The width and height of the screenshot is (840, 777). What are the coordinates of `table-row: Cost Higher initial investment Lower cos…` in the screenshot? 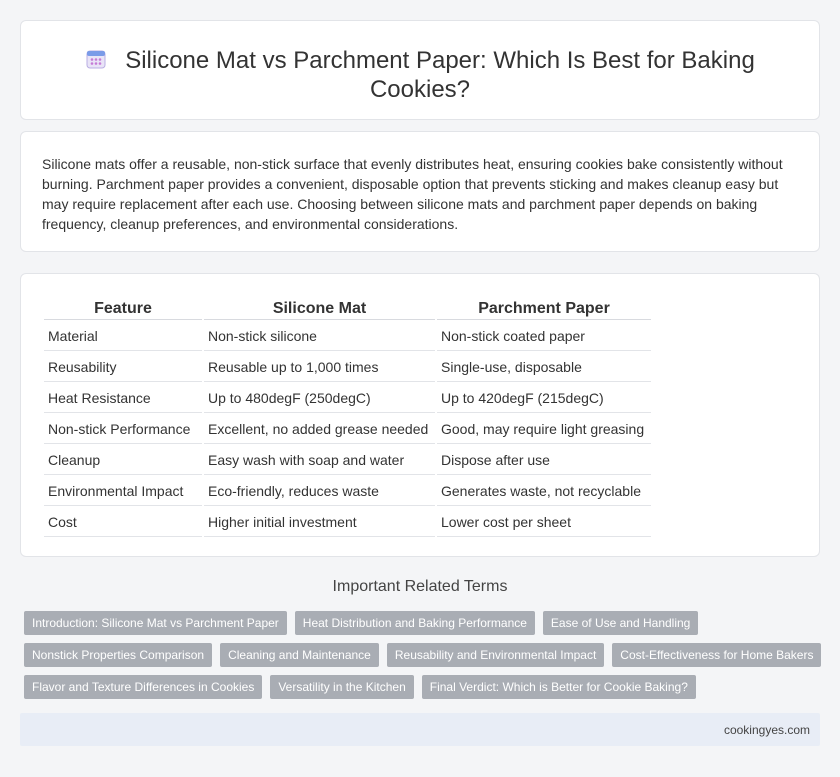 It's located at (347, 522).